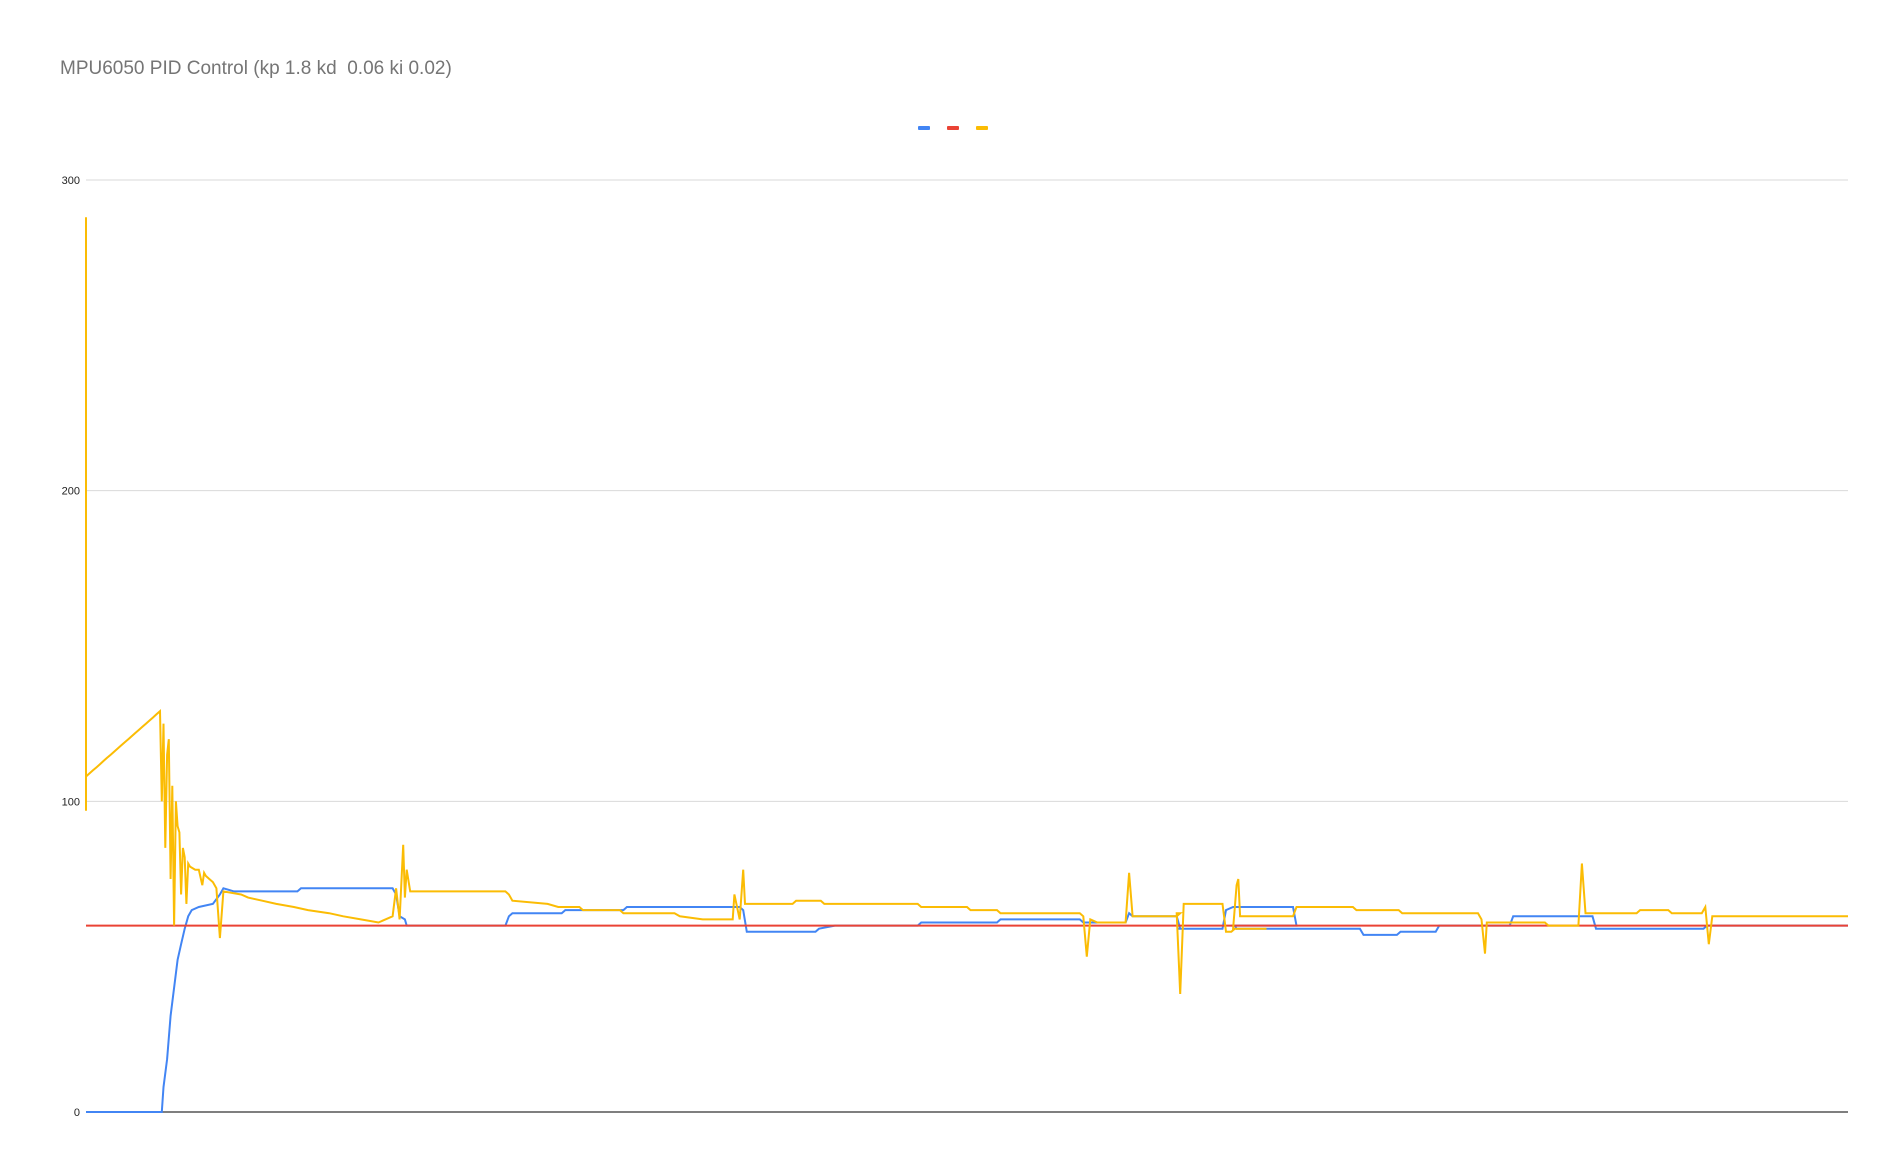 The width and height of the screenshot is (1893, 1170). I want to click on y-tick-label: 200, so click(71, 492).